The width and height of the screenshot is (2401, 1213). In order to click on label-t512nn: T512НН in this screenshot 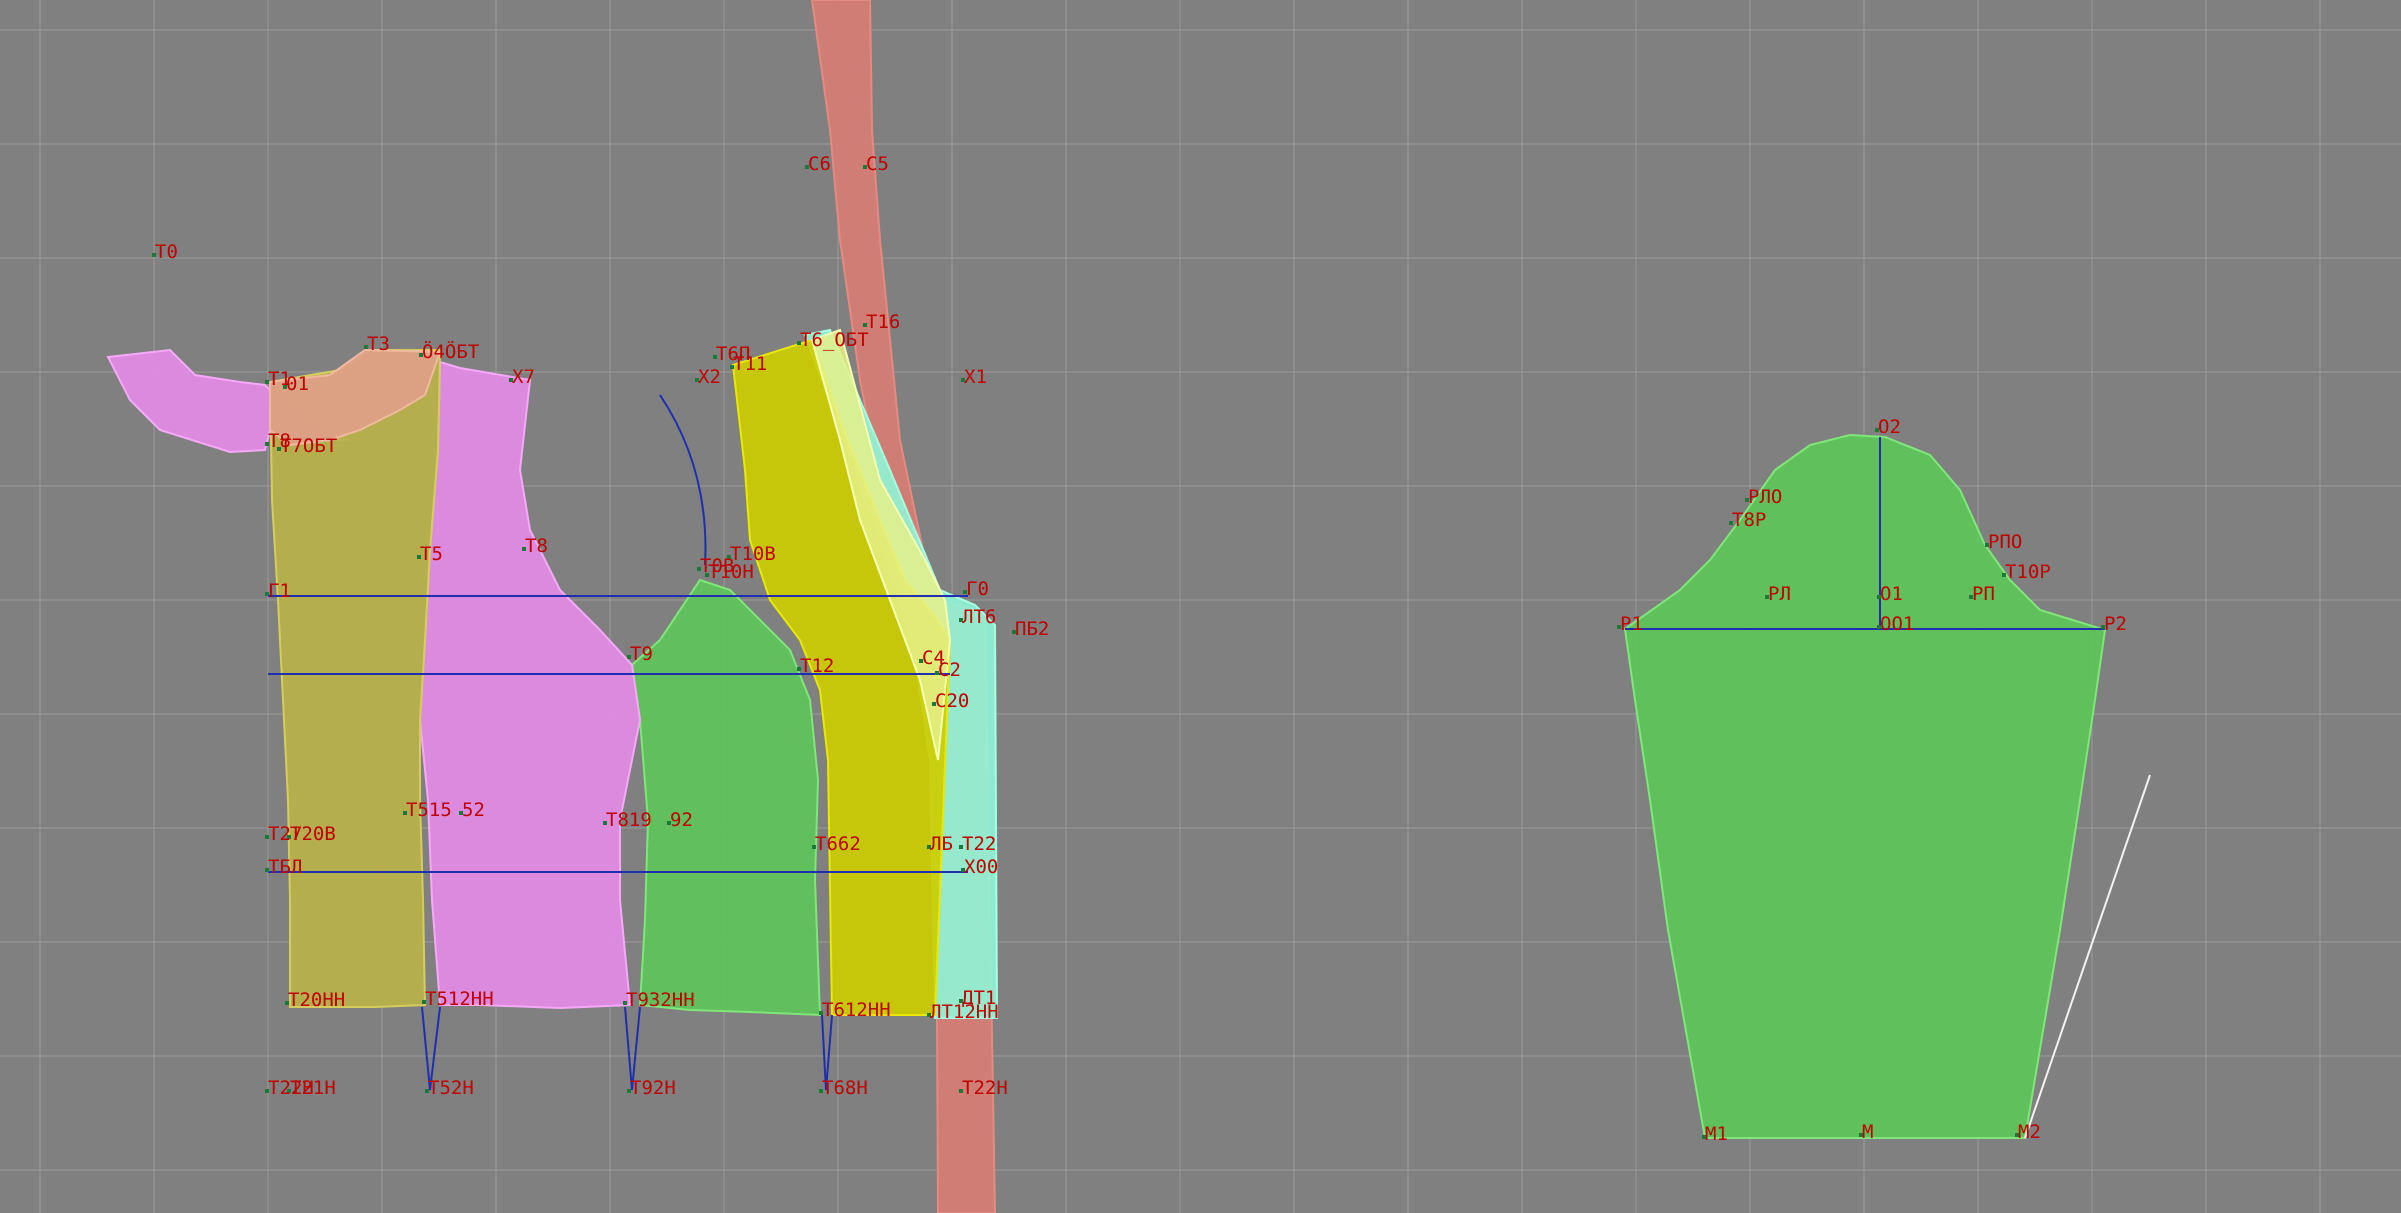, I will do `click(459, 999)`.